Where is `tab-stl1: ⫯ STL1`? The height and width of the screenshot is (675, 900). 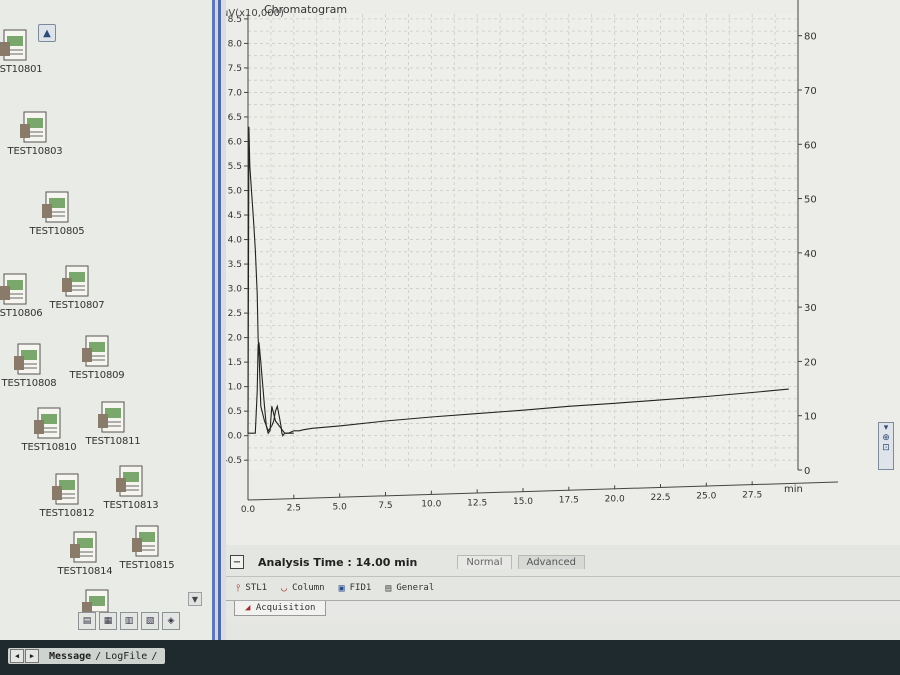
tab-stl1: ⫯ STL1 is located at coordinates (251, 588).